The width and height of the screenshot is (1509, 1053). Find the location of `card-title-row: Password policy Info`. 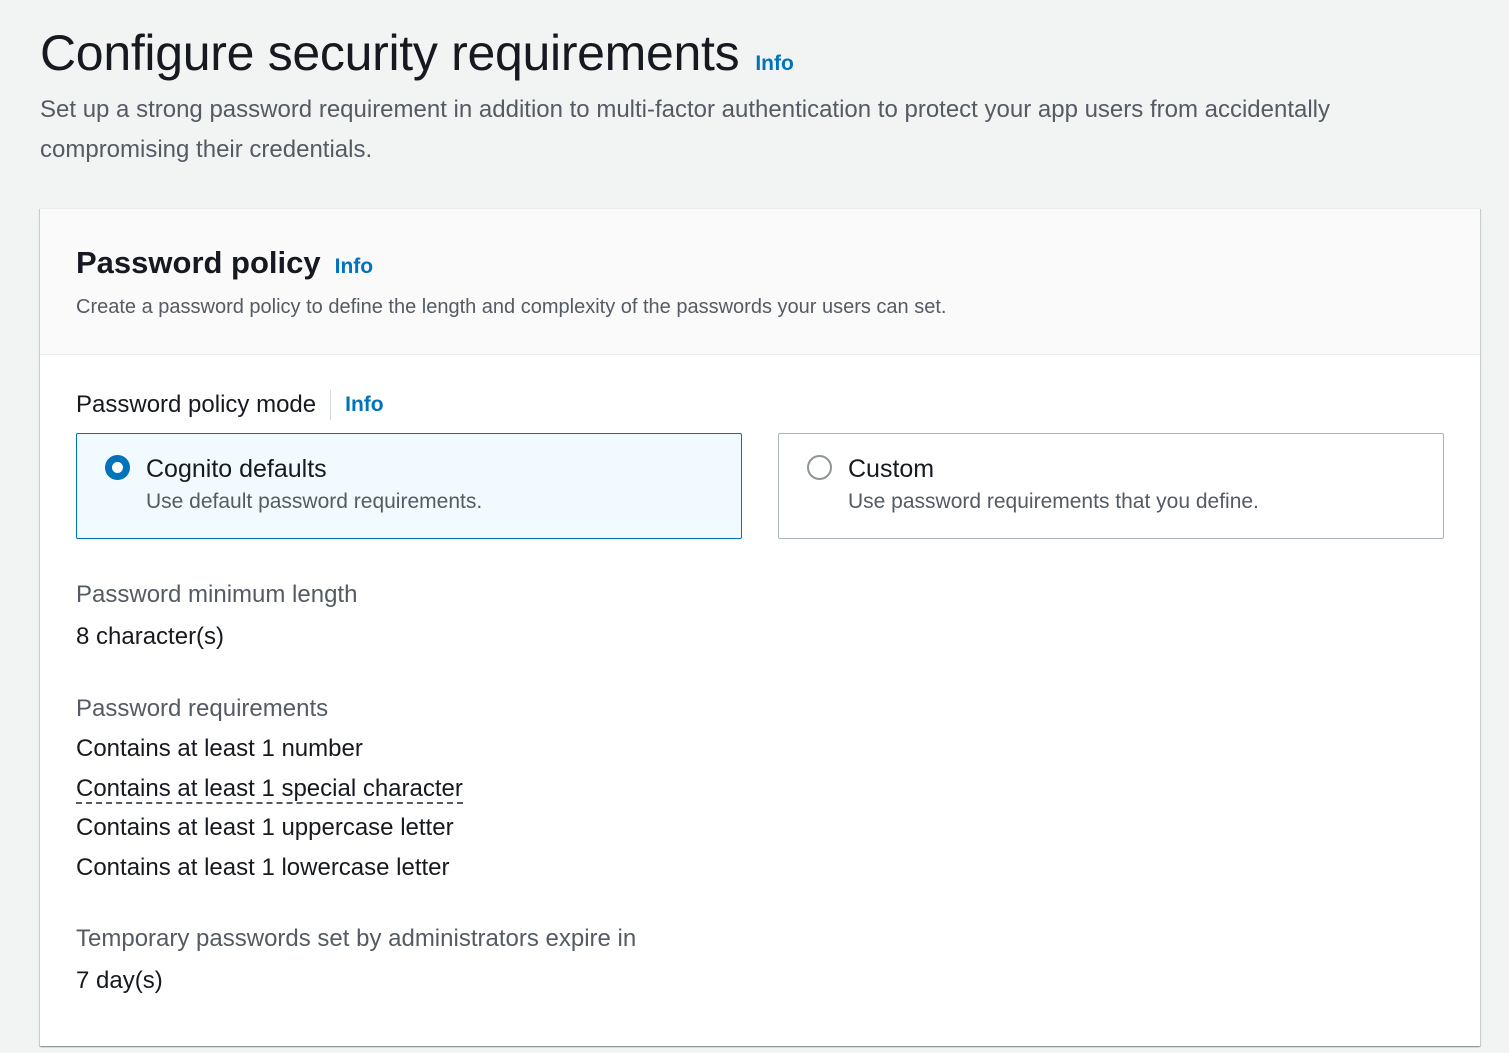

card-title-row: Password policy Info is located at coordinates (760, 263).